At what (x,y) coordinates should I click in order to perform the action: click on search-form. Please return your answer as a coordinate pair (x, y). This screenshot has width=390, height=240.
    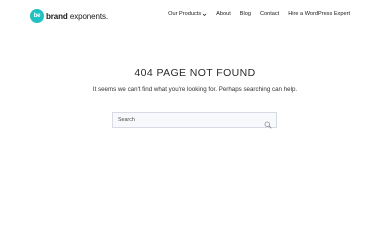
    Looking at the image, I should click on (194, 120).